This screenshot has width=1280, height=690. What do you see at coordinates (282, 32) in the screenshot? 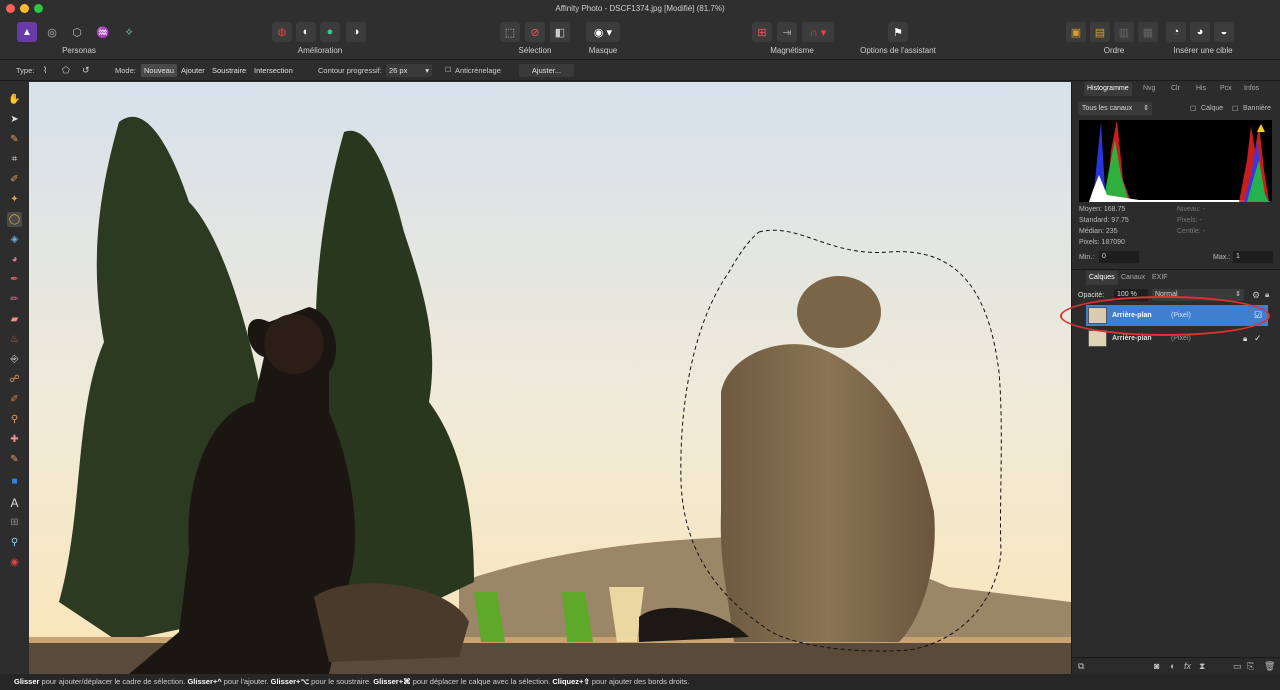
I see `auto-levels-icon: ◍` at bounding box center [282, 32].